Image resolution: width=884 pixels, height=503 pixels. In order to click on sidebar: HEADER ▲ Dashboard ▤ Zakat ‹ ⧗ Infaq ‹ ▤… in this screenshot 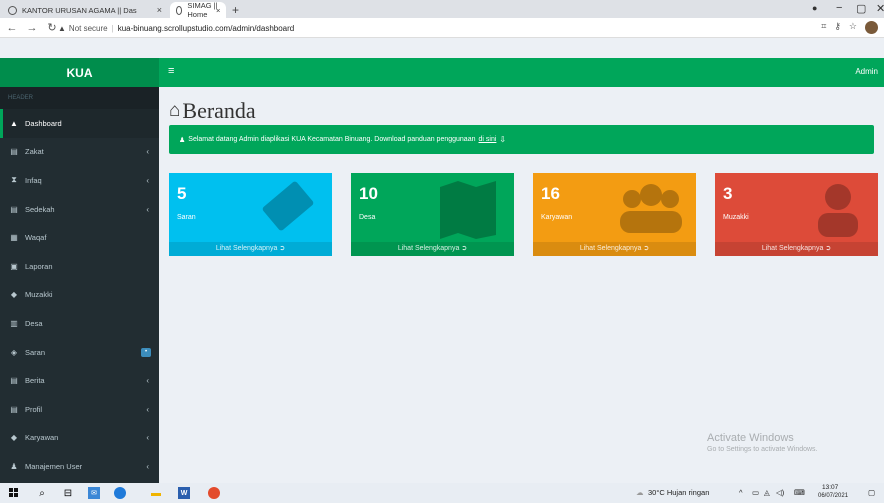, I will do `click(79, 285)`.